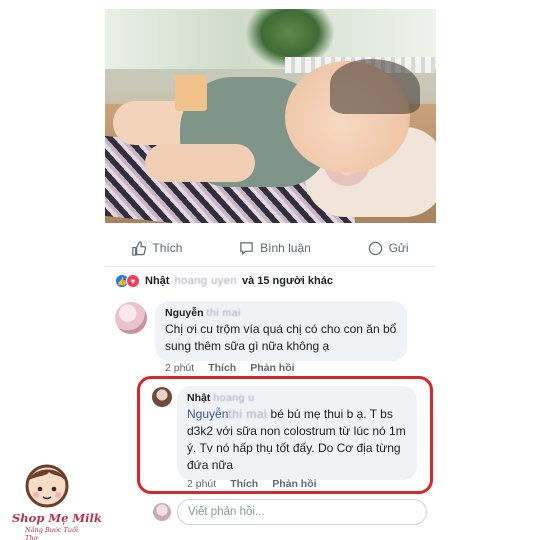 Image resolution: width=540 pixels, height=540 pixels. I want to click on comment-button: Bình luận, so click(275, 248).